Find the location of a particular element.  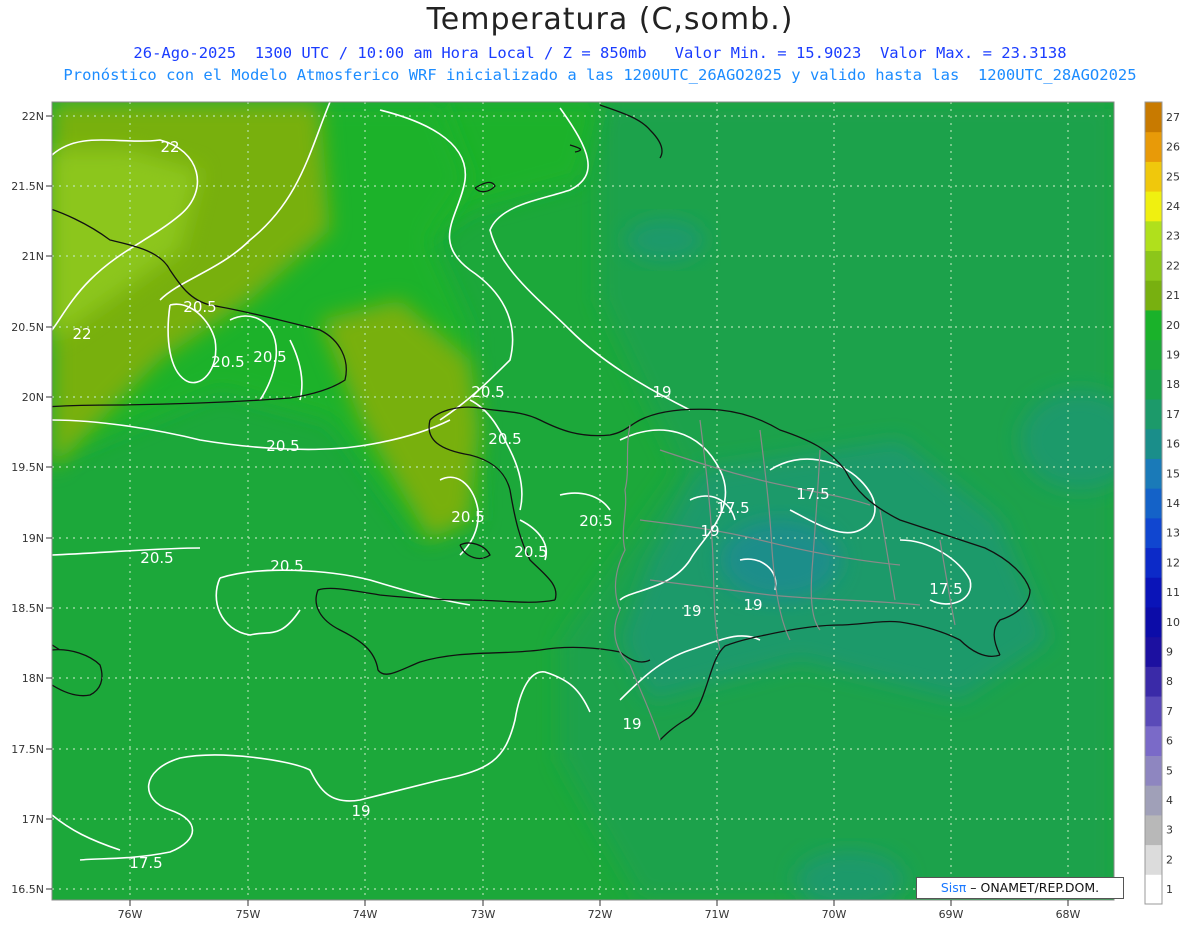

lat-tick-label: 19.5N is located at coordinates (27, 467).